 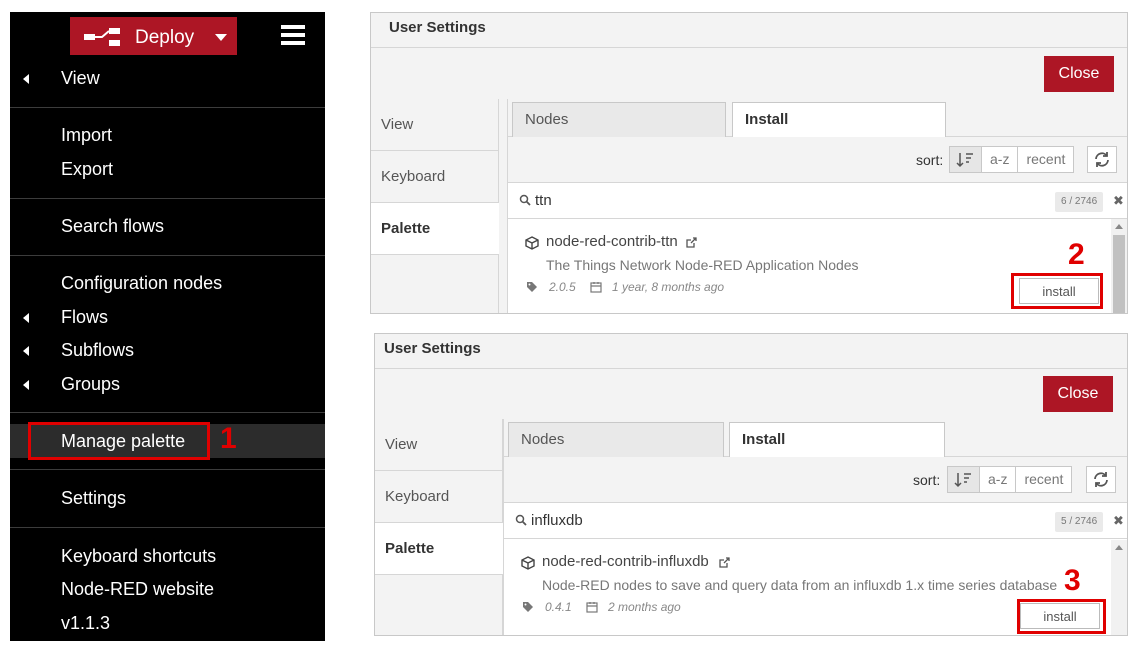 What do you see at coordinates (1072, 580) in the screenshot?
I see `step-number-3: 3` at bounding box center [1072, 580].